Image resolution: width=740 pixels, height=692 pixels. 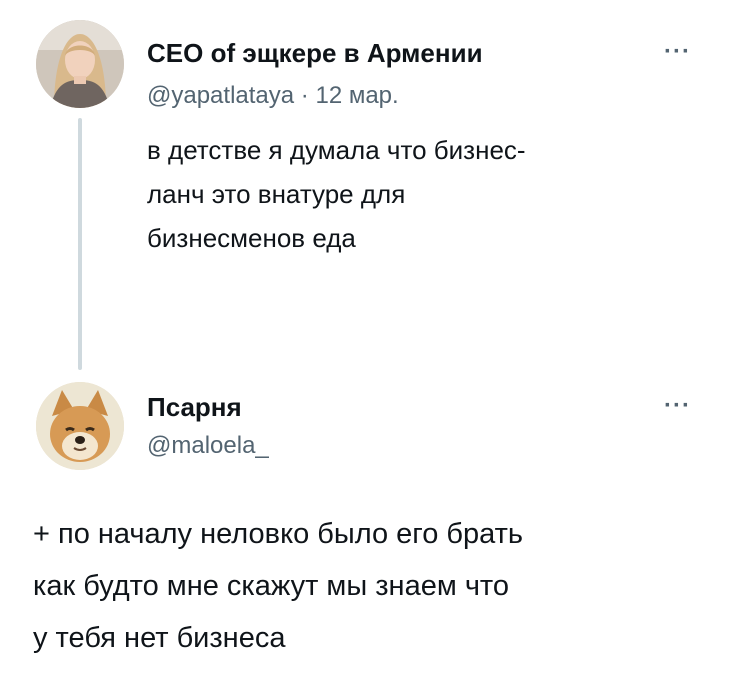 What do you see at coordinates (356, 95) in the screenshot?
I see `tweet-date: 12 мар.` at bounding box center [356, 95].